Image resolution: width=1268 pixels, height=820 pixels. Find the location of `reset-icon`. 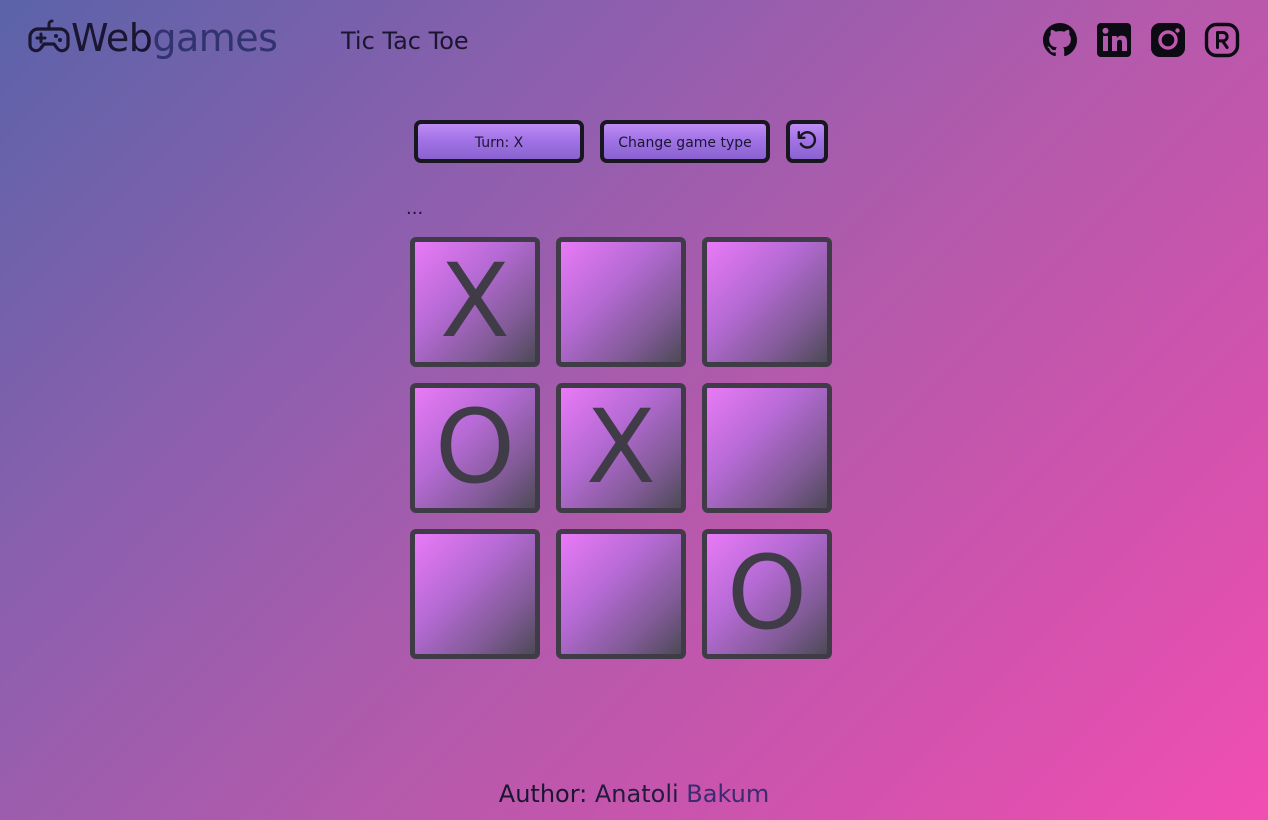

reset-icon is located at coordinates (807, 142).